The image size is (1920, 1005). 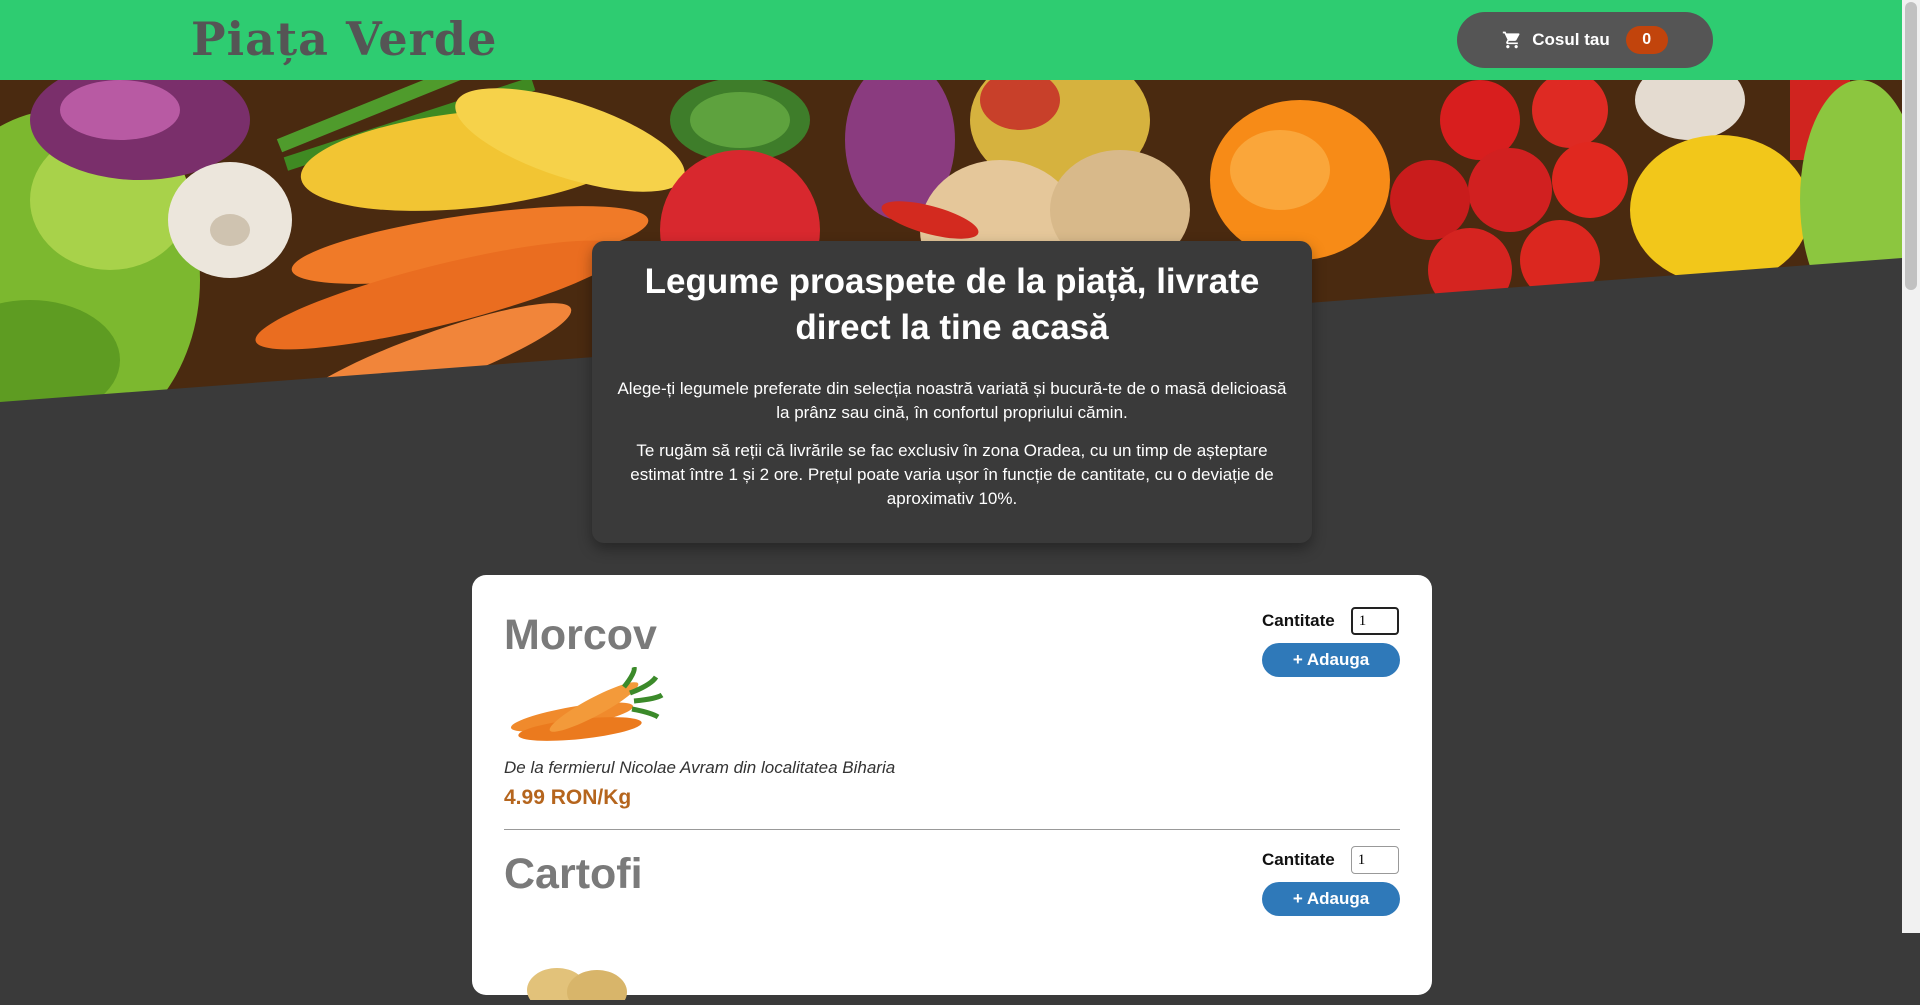 I want to click on product-item: Cartofi Cantitate + Adauga, so click(x=952, y=909).